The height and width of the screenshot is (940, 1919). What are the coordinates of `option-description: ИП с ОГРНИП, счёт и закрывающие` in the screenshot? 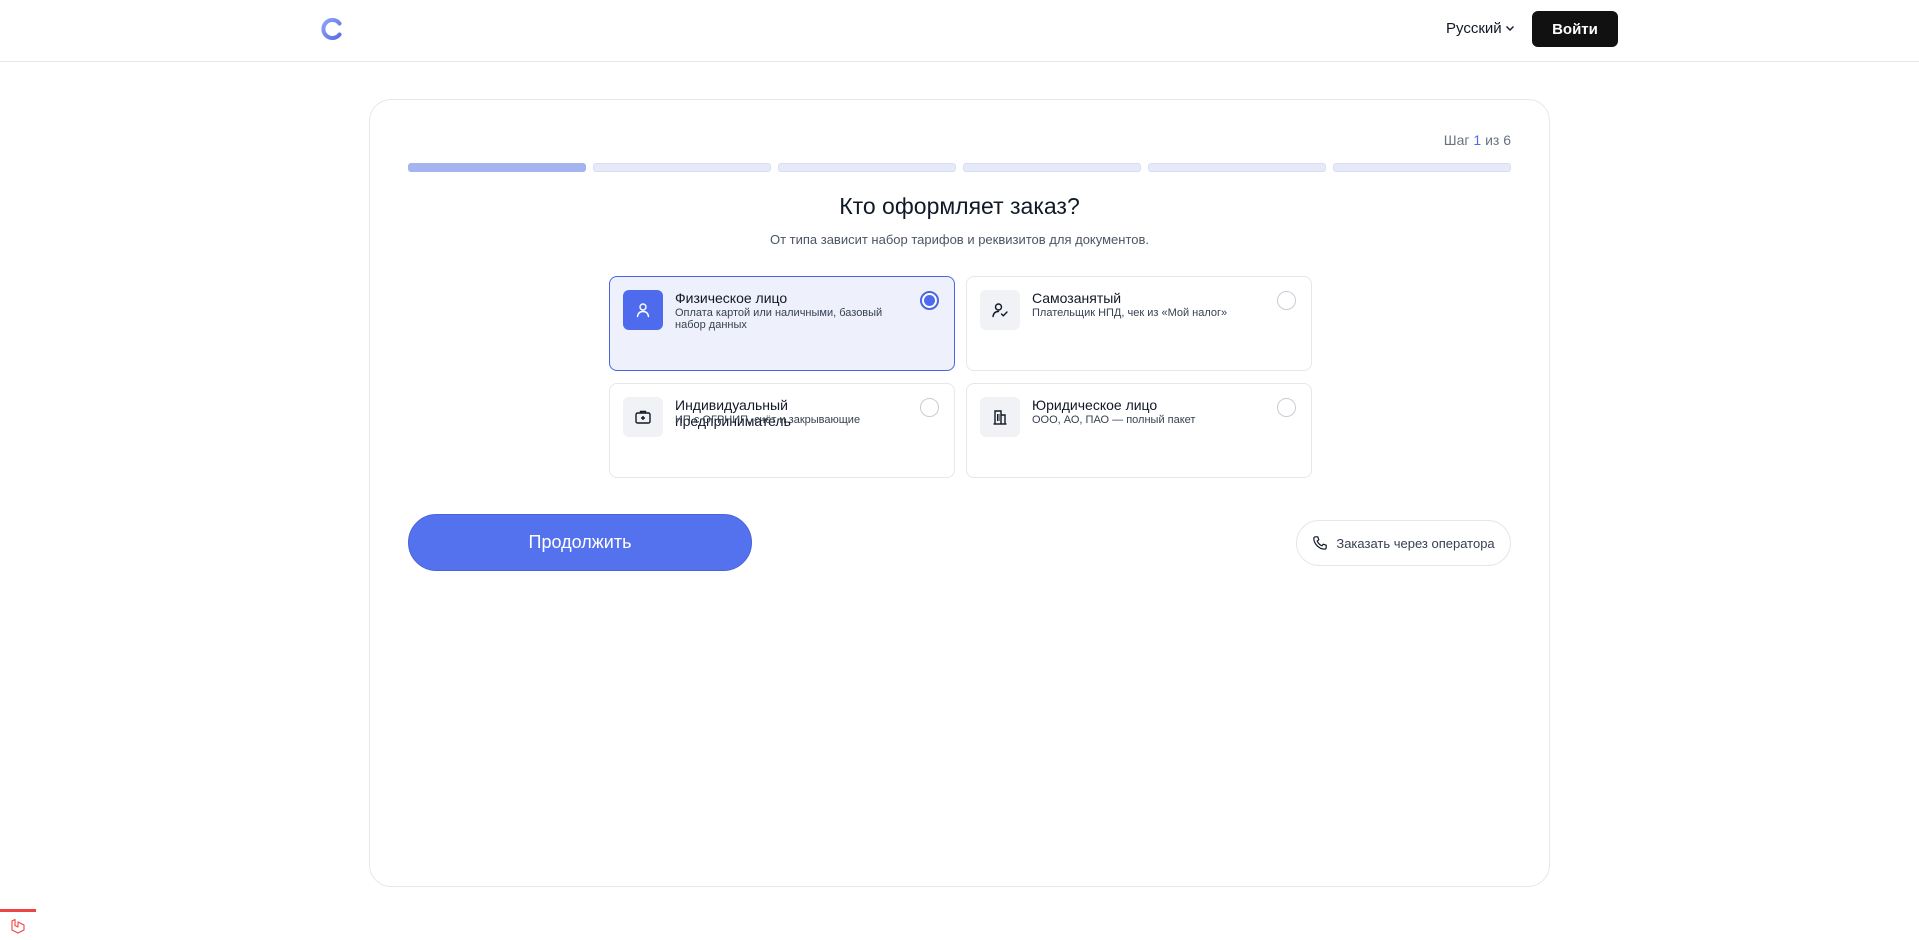 It's located at (768, 420).